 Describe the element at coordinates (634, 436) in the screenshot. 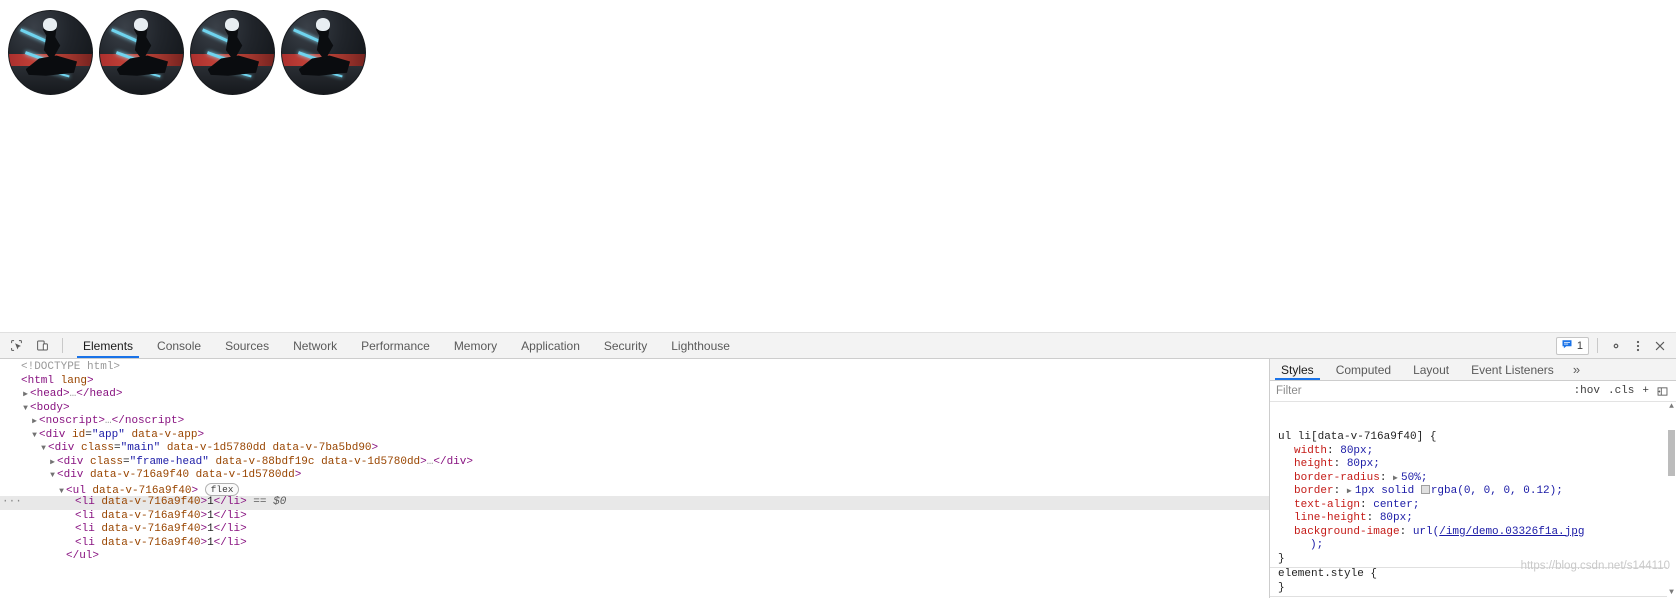

I see `dom-tree-row: ▼ <div id="app" data-v-app>` at that location.